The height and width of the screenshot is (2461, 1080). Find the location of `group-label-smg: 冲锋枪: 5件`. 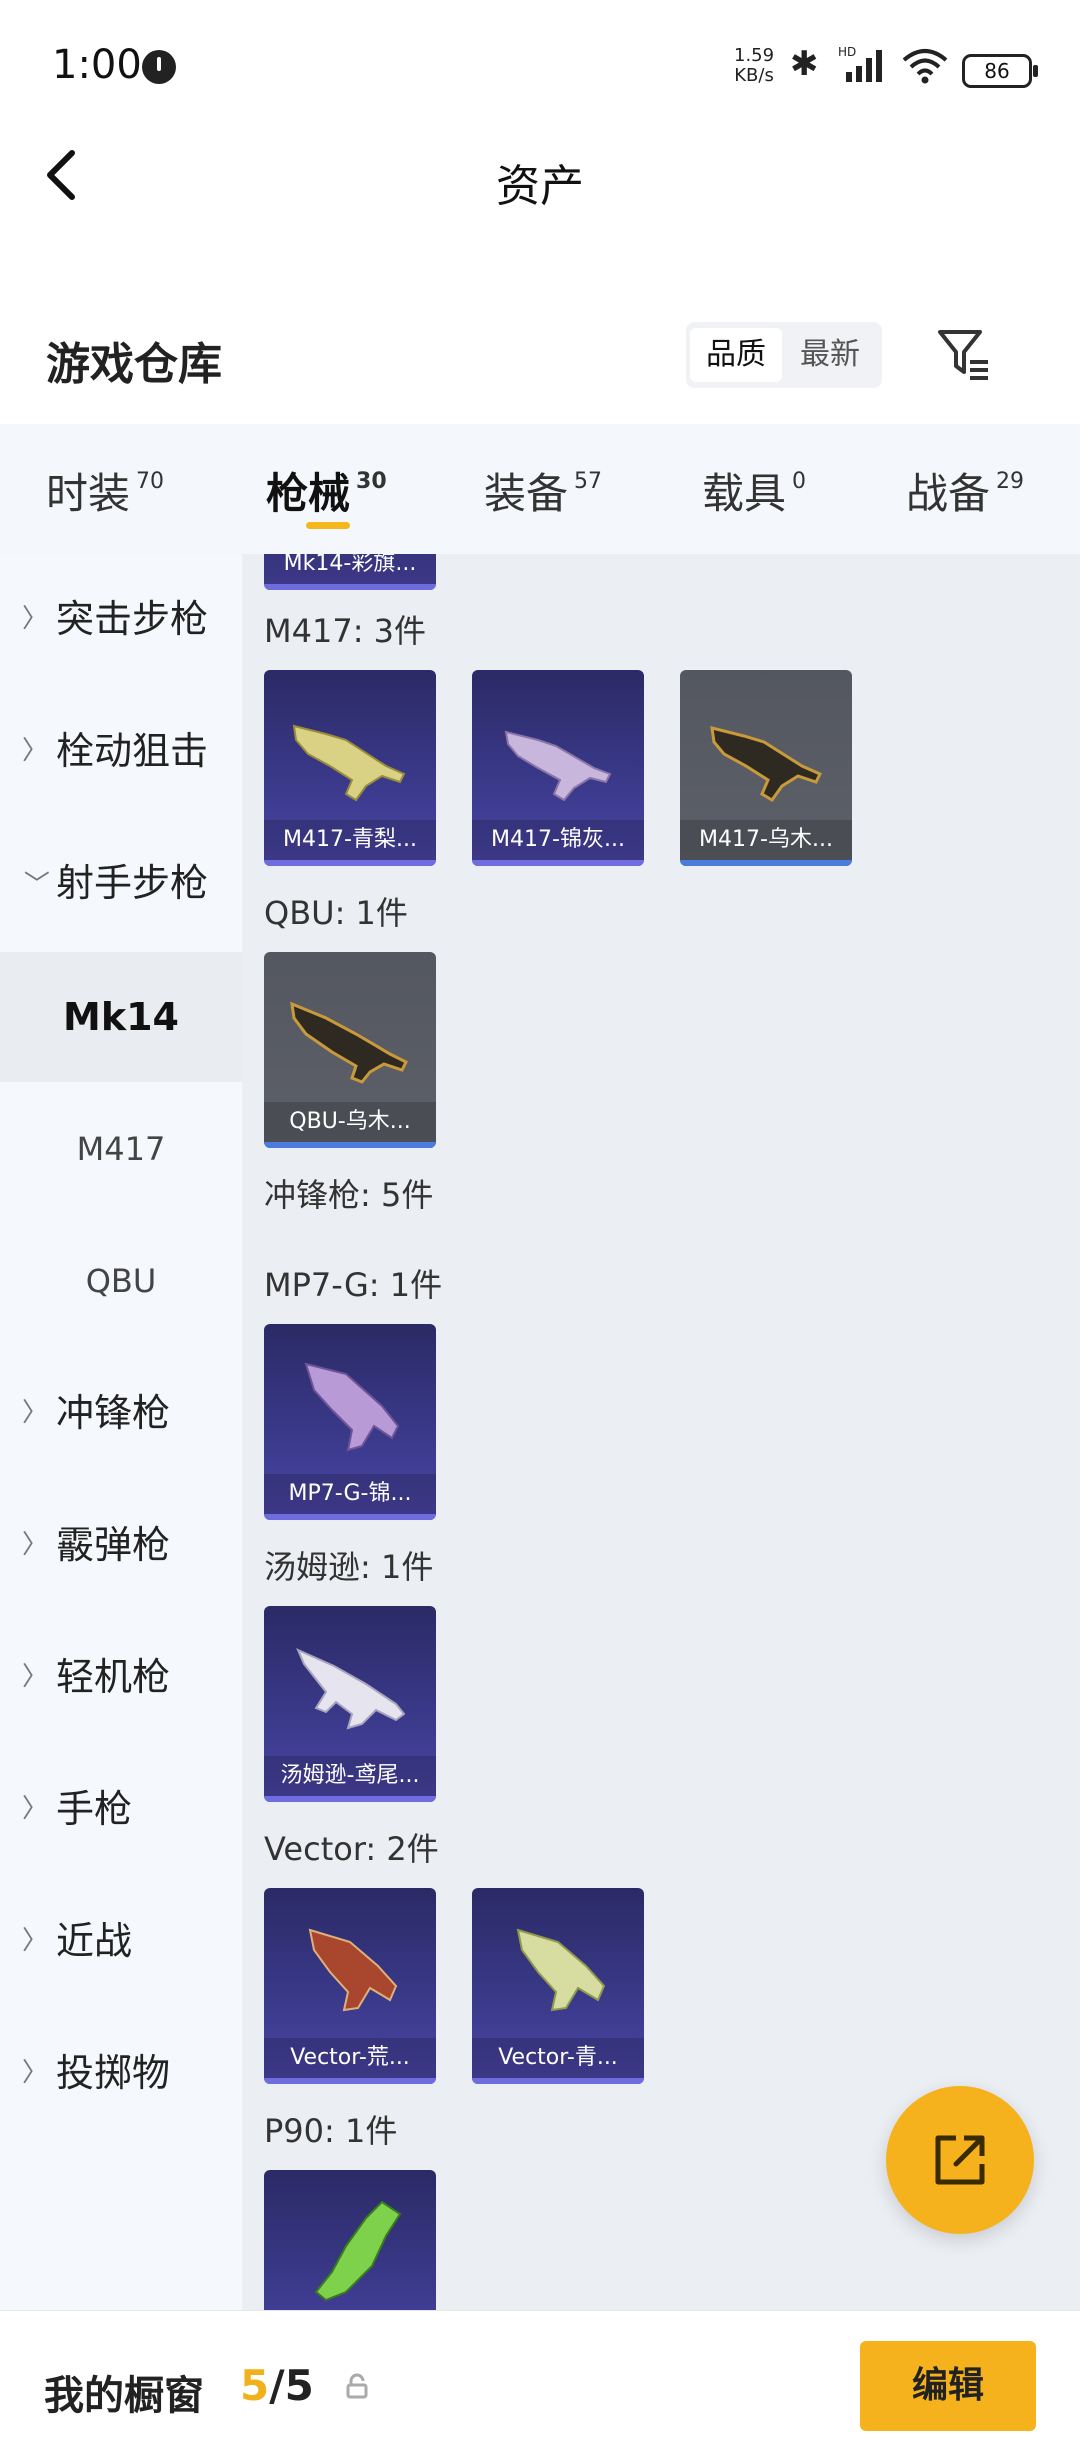

group-label-smg: 冲锋枪: 5件 is located at coordinates (349, 1195).